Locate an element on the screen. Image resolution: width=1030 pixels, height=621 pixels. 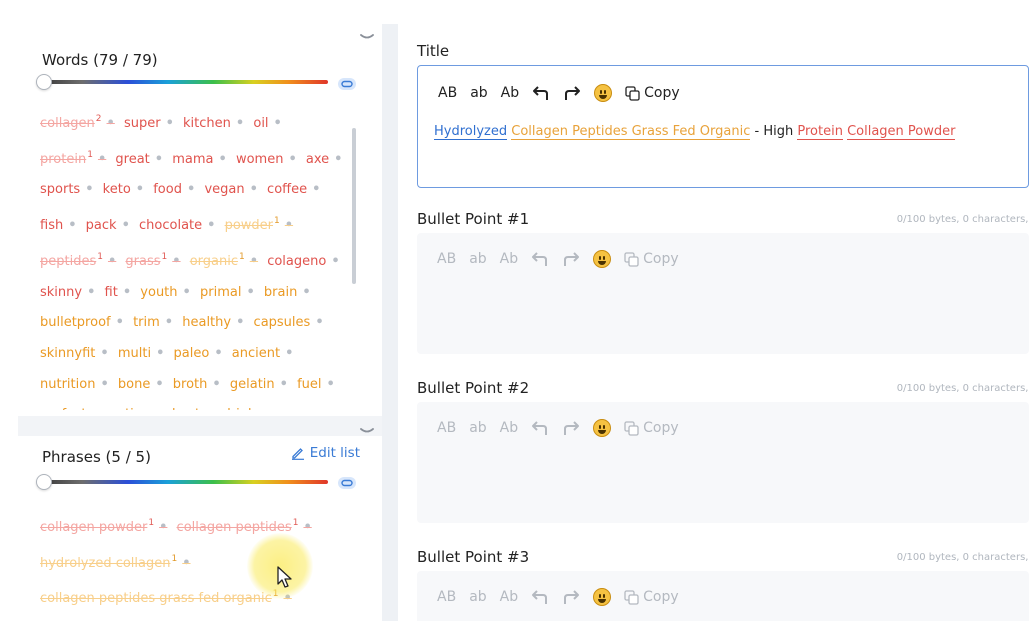
keyword-item: primal • is located at coordinates (230, 292).